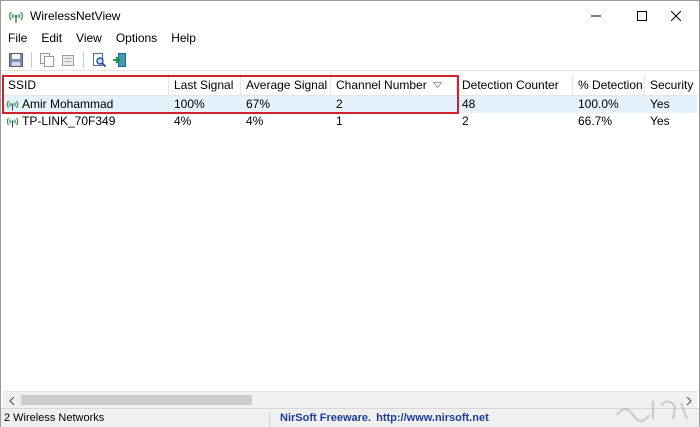 This screenshot has width=700, height=427. I want to click on minimize-icon, so click(596, 16).